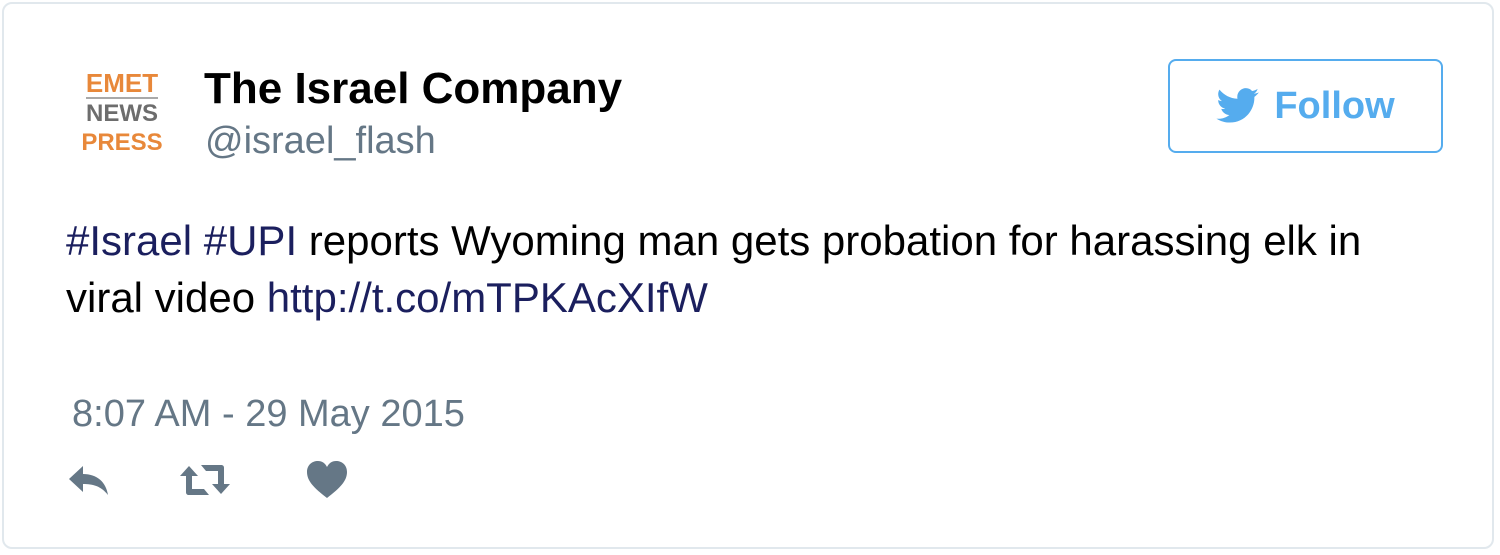 The image size is (1500, 555). What do you see at coordinates (320, 141) in the screenshot?
I see `account-handle: @israel_flash` at bounding box center [320, 141].